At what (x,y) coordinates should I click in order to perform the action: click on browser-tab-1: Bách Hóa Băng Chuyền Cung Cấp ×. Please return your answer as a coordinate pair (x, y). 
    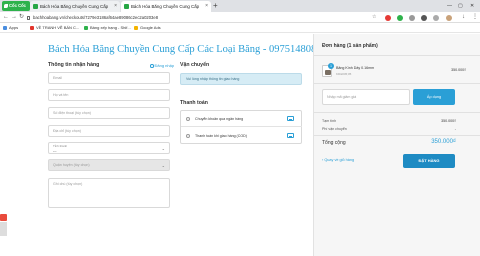
    Looking at the image, I should click on (75, 6).